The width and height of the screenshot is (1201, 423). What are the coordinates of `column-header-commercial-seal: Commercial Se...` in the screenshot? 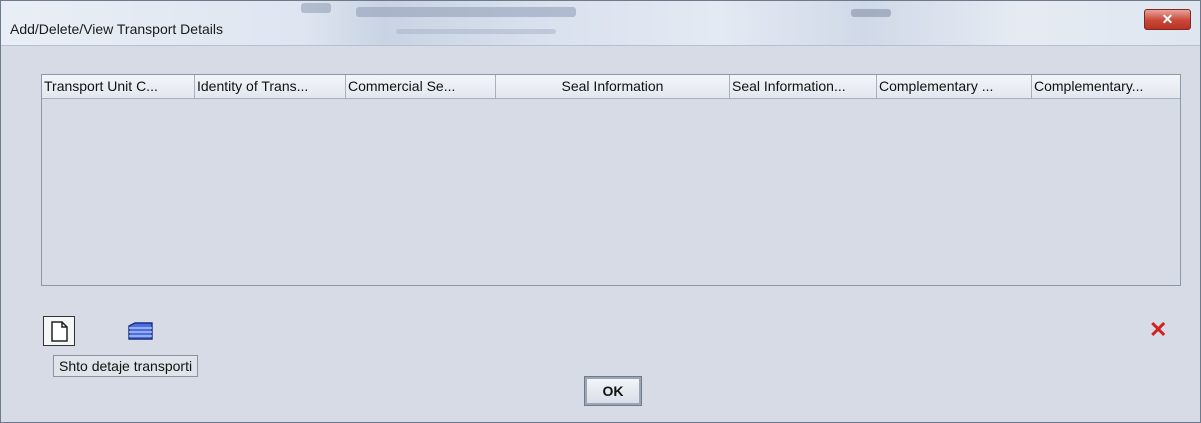 It's located at (421, 87).